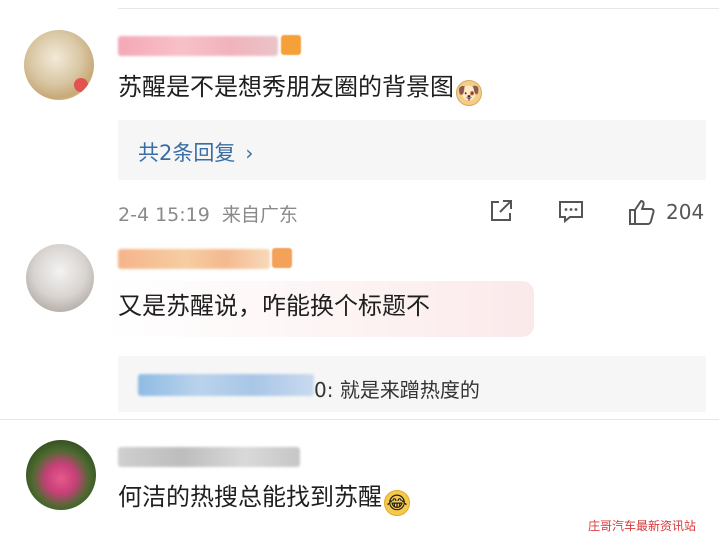 The height and width of the screenshot is (539, 719). Describe the element at coordinates (274, 306) in the screenshot. I see `comment-text: 又是苏醒说，咋能换个标题不` at that location.